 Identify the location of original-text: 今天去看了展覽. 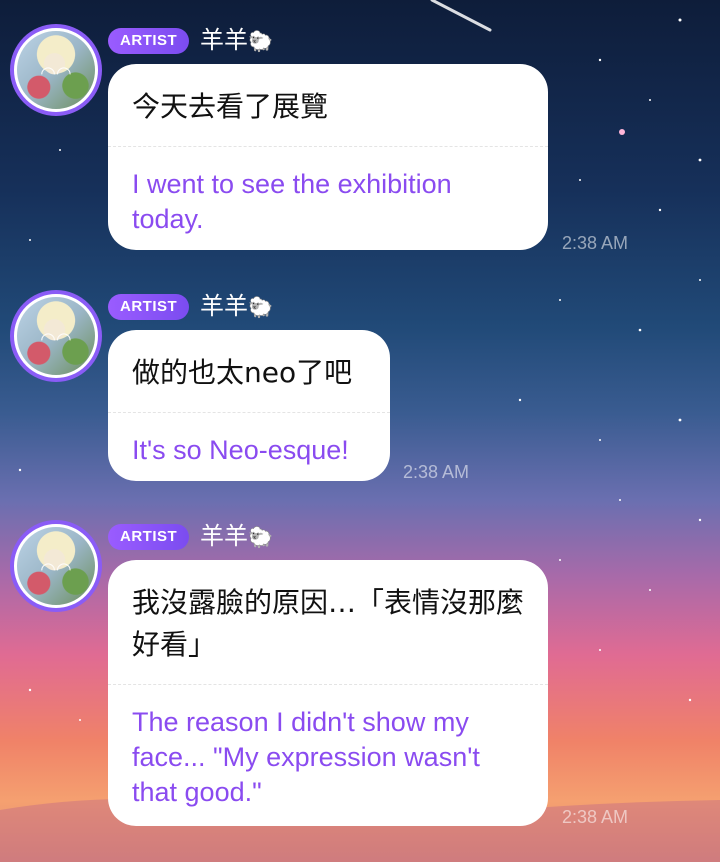
(230, 106).